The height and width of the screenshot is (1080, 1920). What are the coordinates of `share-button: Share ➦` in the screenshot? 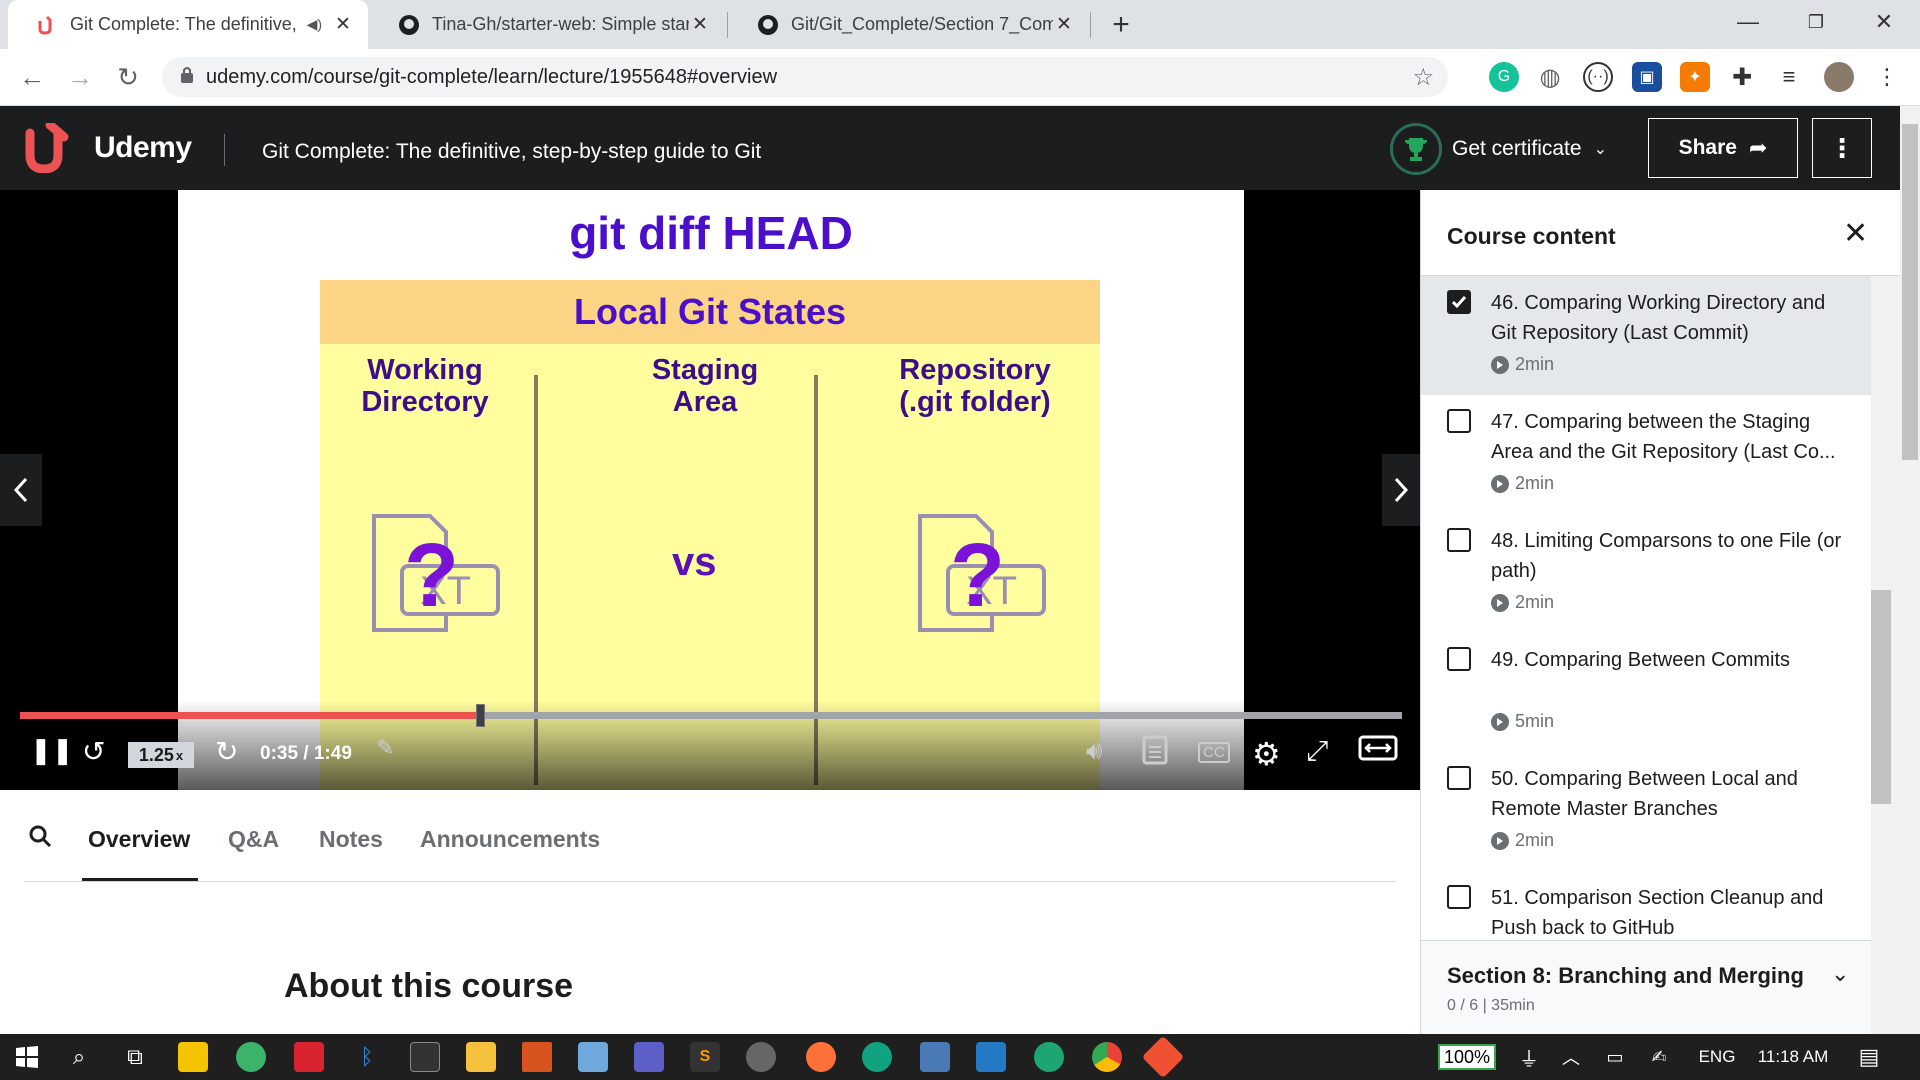 It's located at (1723, 148).